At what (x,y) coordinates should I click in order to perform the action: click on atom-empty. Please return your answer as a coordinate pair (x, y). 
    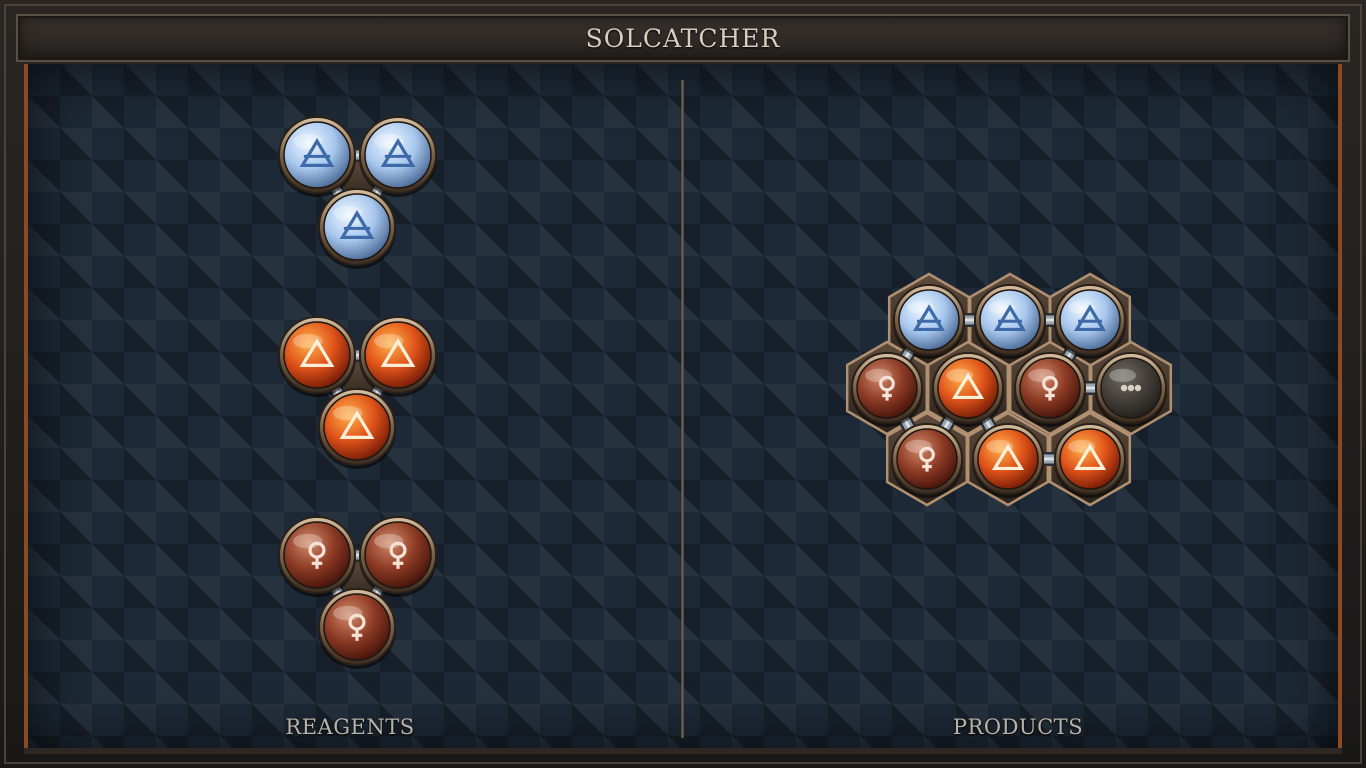
    Looking at the image, I should click on (1131, 389).